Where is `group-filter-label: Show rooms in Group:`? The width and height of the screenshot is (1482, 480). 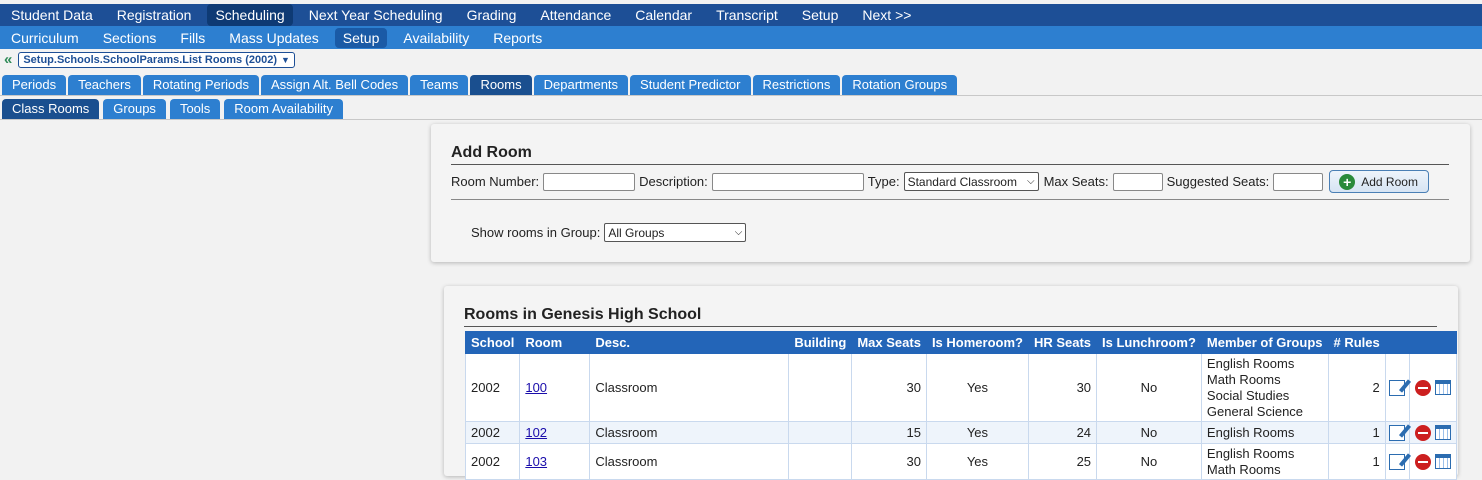
group-filter-label: Show rooms in Group: is located at coordinates (536, 232).